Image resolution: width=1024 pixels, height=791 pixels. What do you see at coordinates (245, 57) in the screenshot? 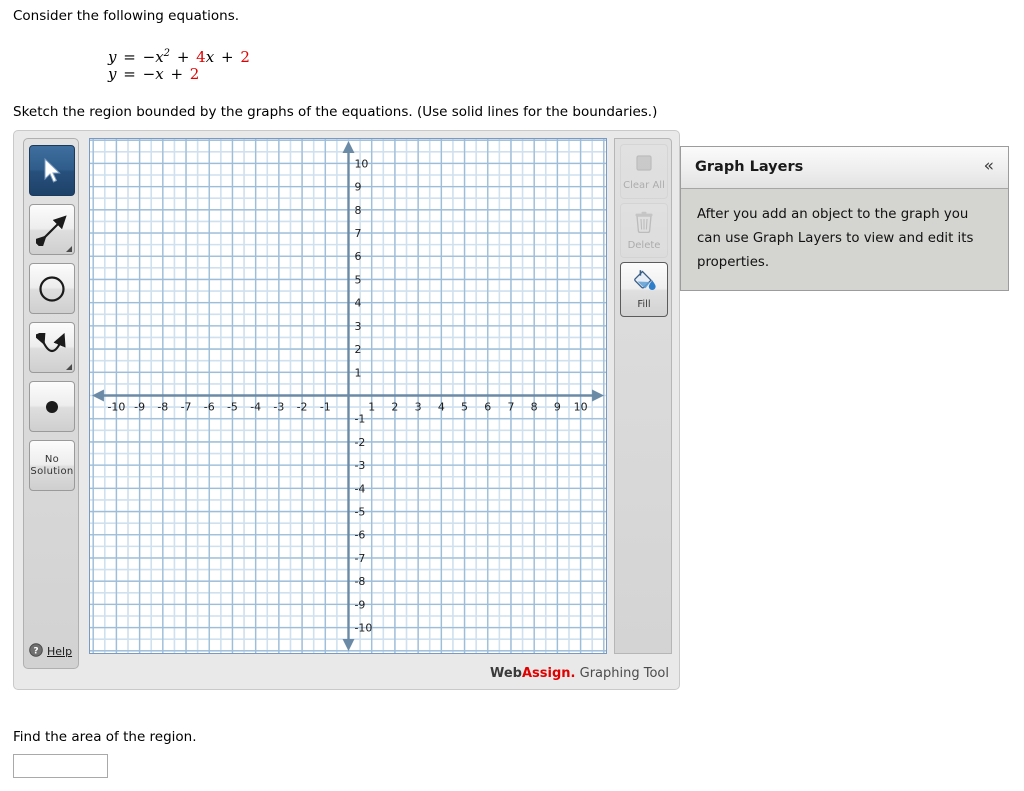
I see `equation-1-term-6: 2` at bounding box center [245, 57].